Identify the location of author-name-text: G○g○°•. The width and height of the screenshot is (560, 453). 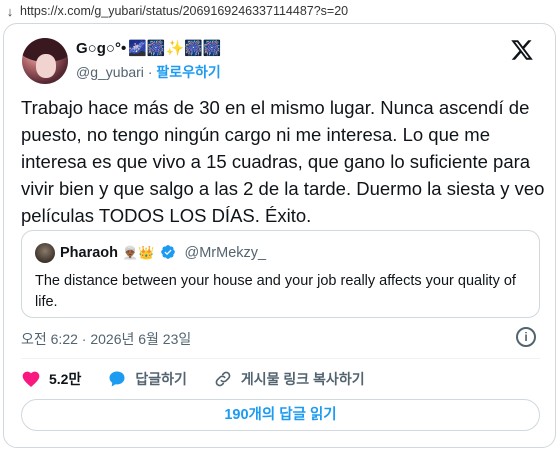
(101, 48).